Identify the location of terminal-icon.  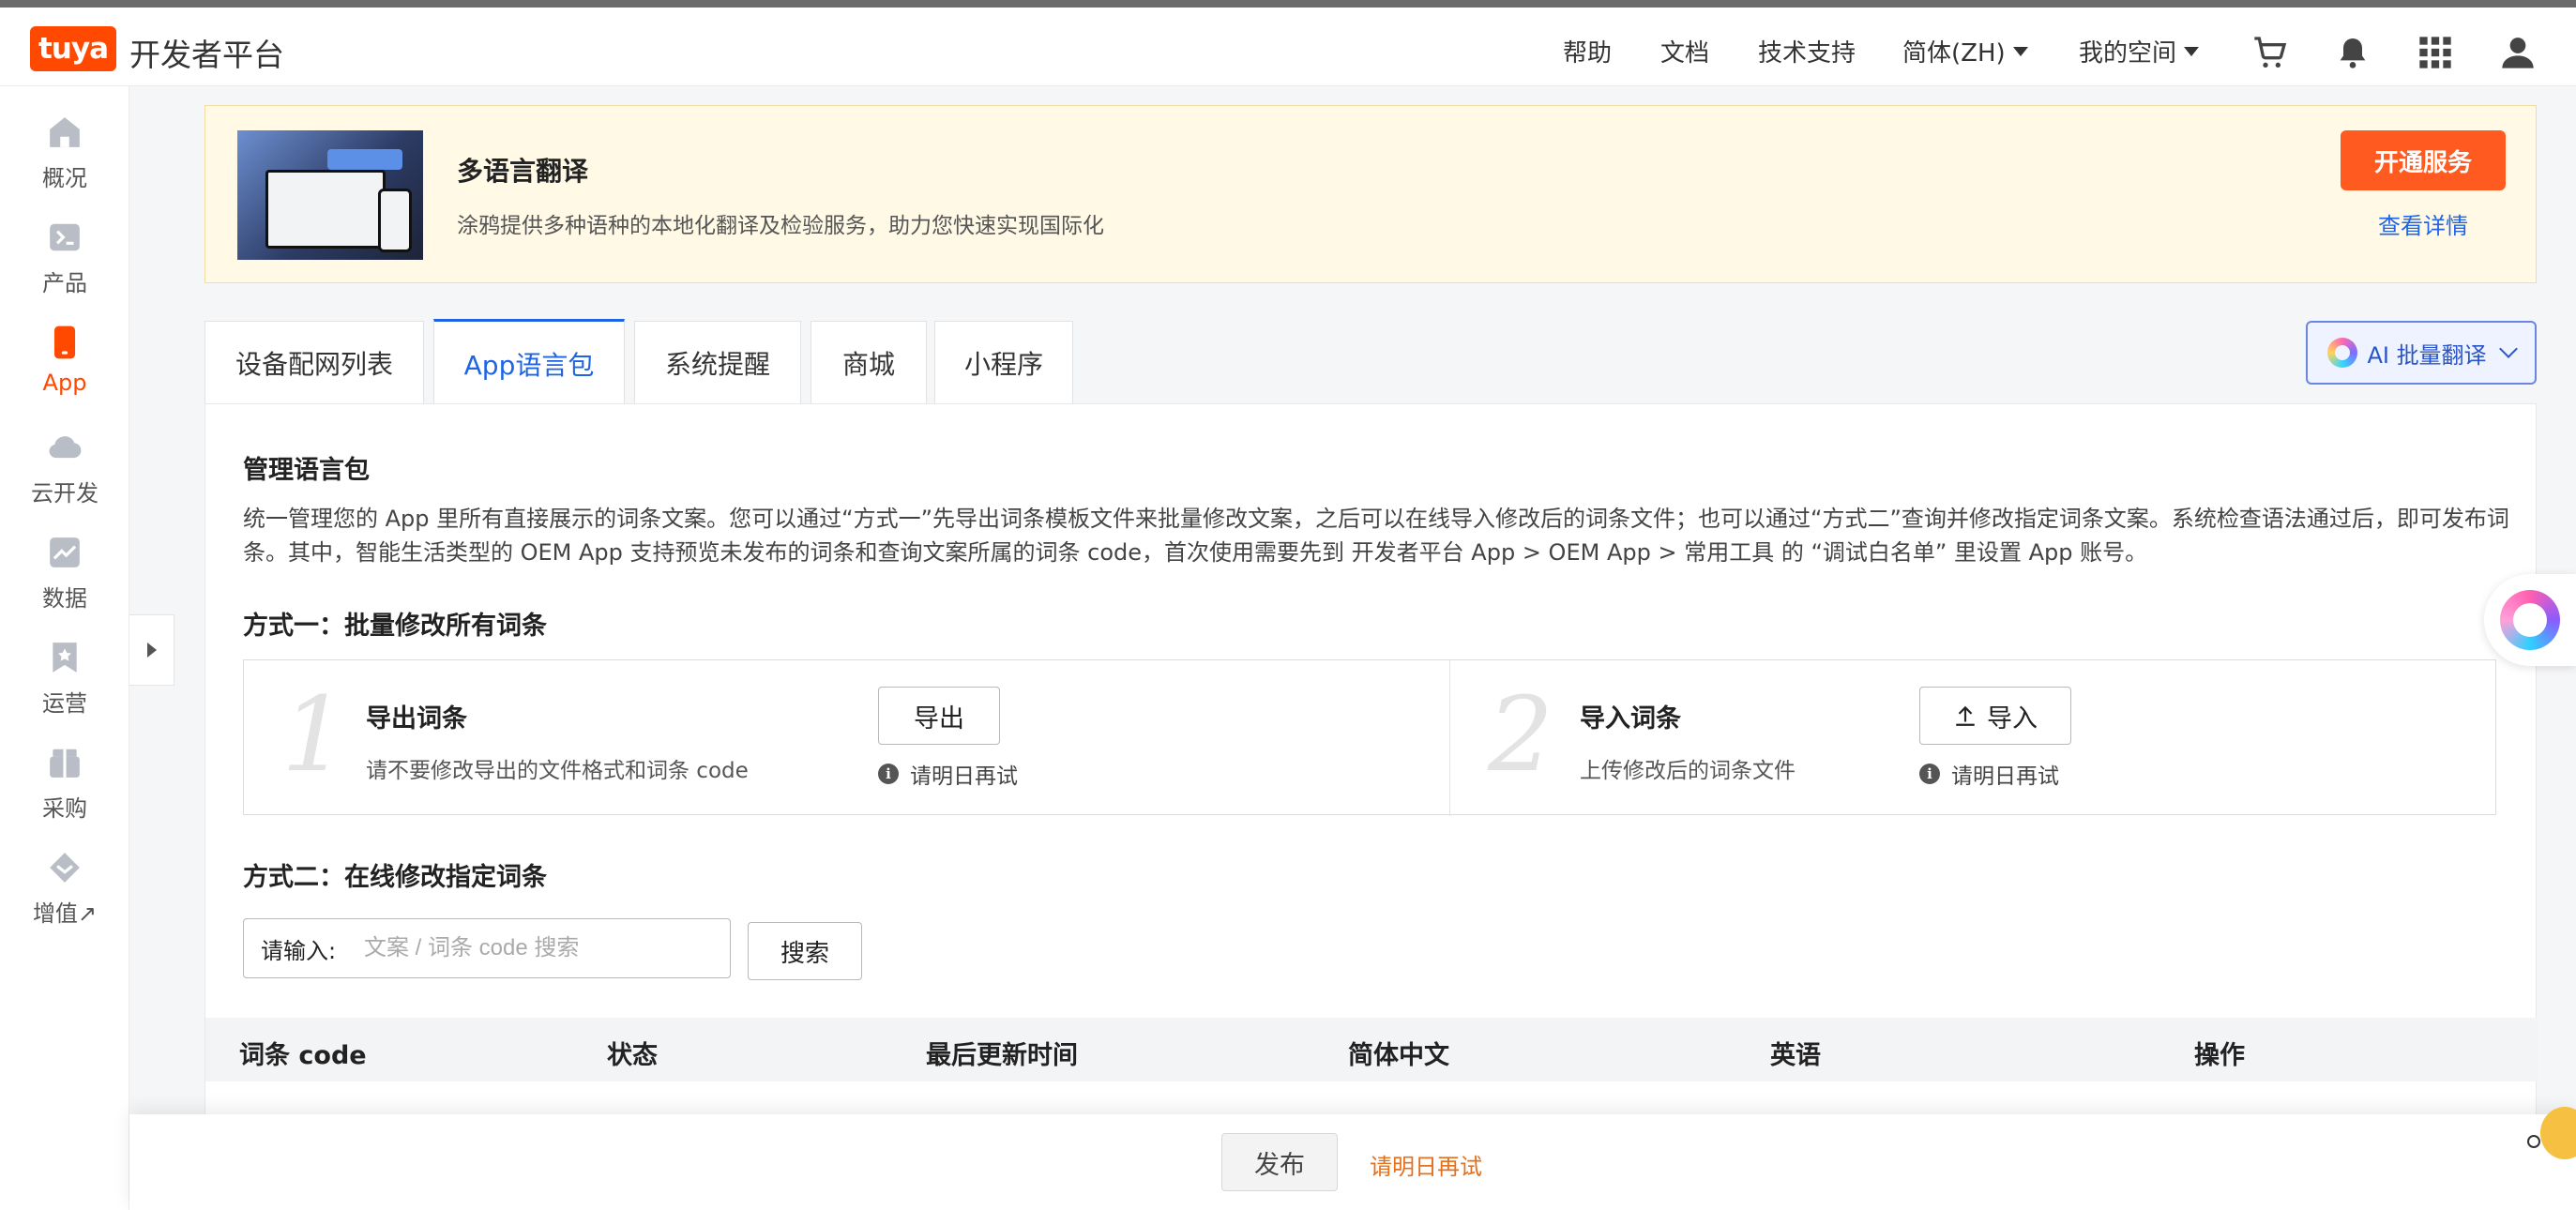
(65, 237).